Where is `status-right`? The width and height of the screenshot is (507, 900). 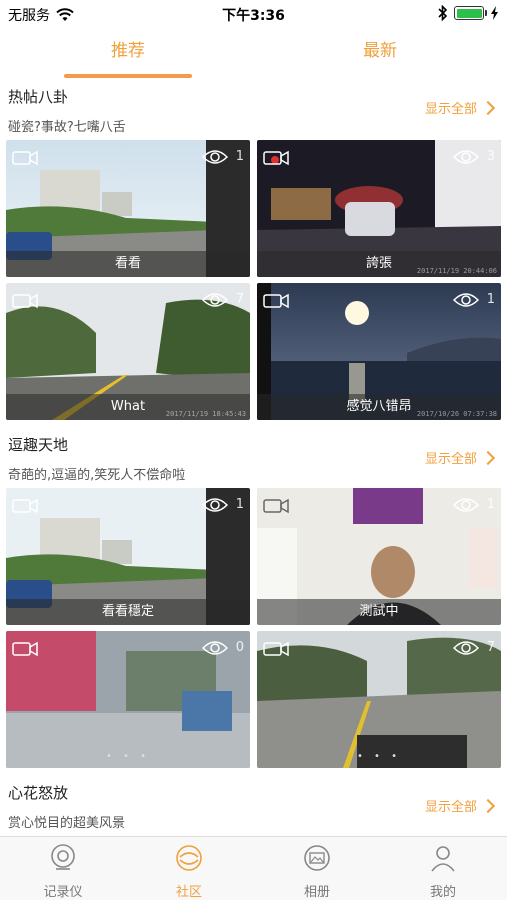 status-right is located at coordinates (468, 13).